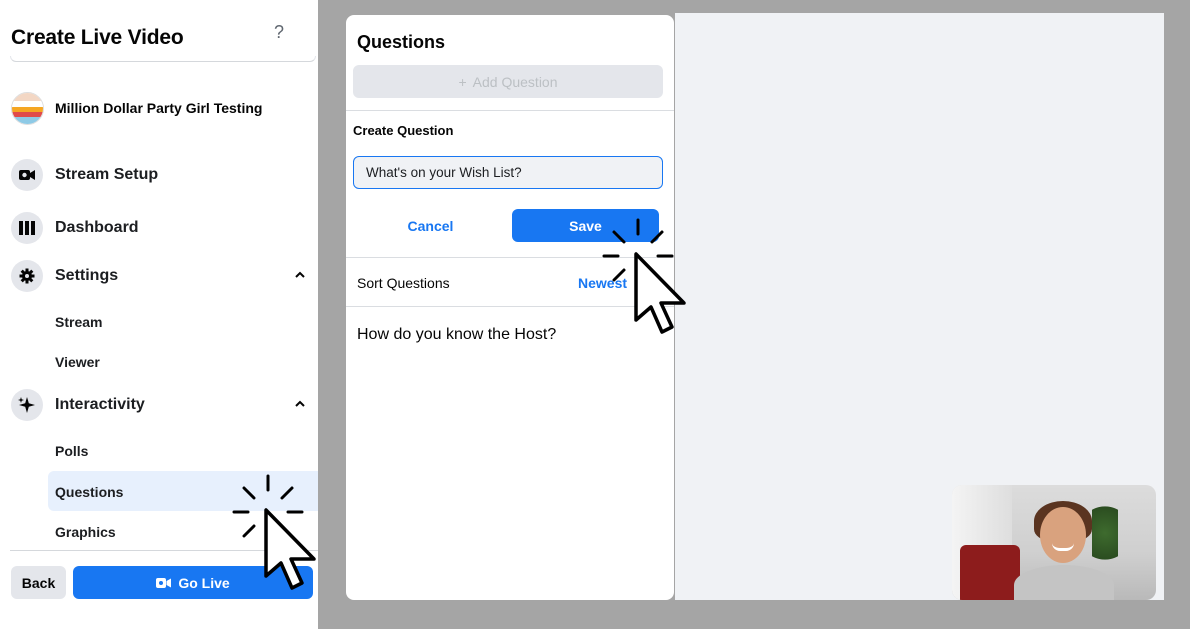  I want to click on question-input, so click(508, 172).